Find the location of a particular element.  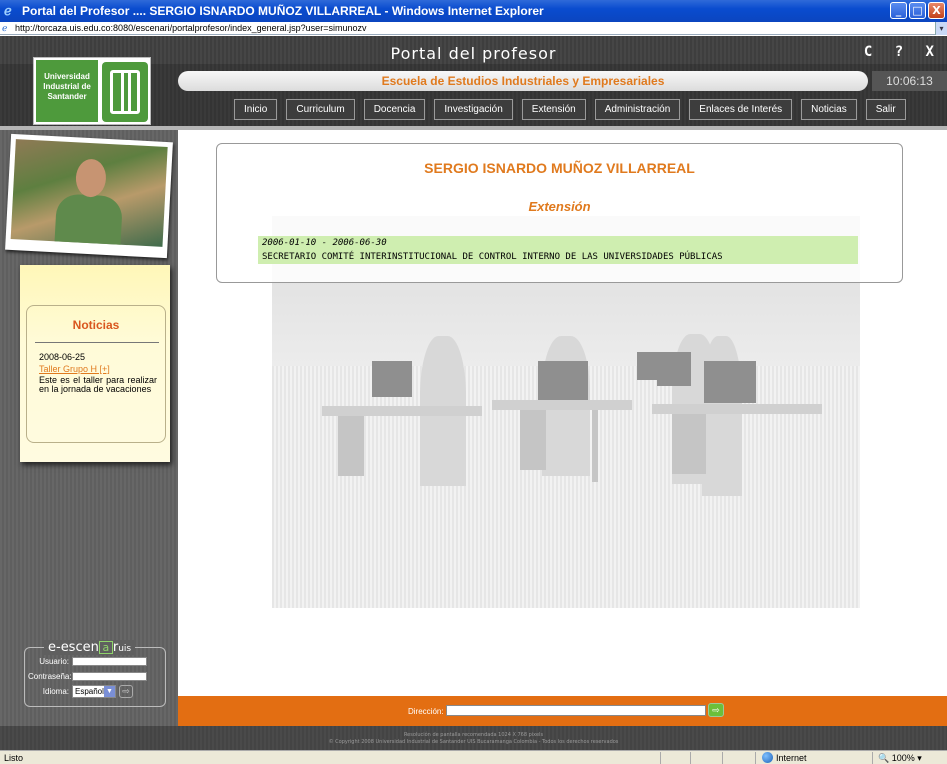

nav-administracion: Administración is located at coordinates (637, 109).